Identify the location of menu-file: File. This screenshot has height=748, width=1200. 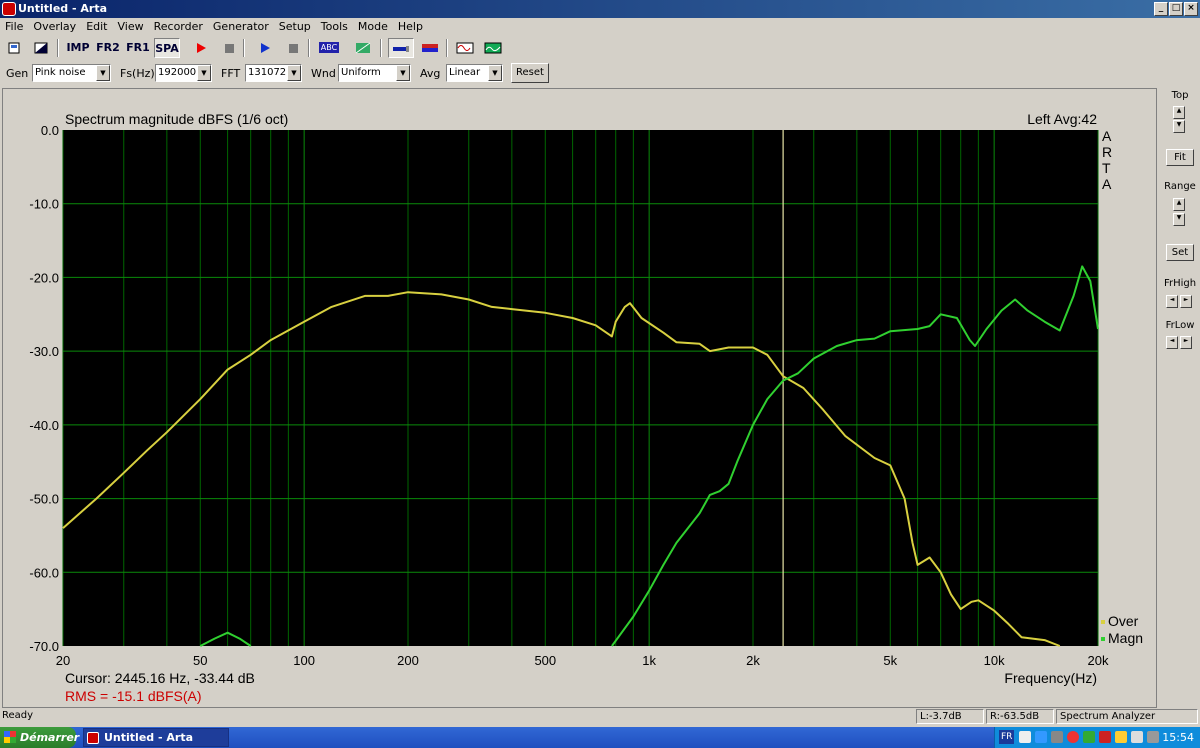
(14, 26).